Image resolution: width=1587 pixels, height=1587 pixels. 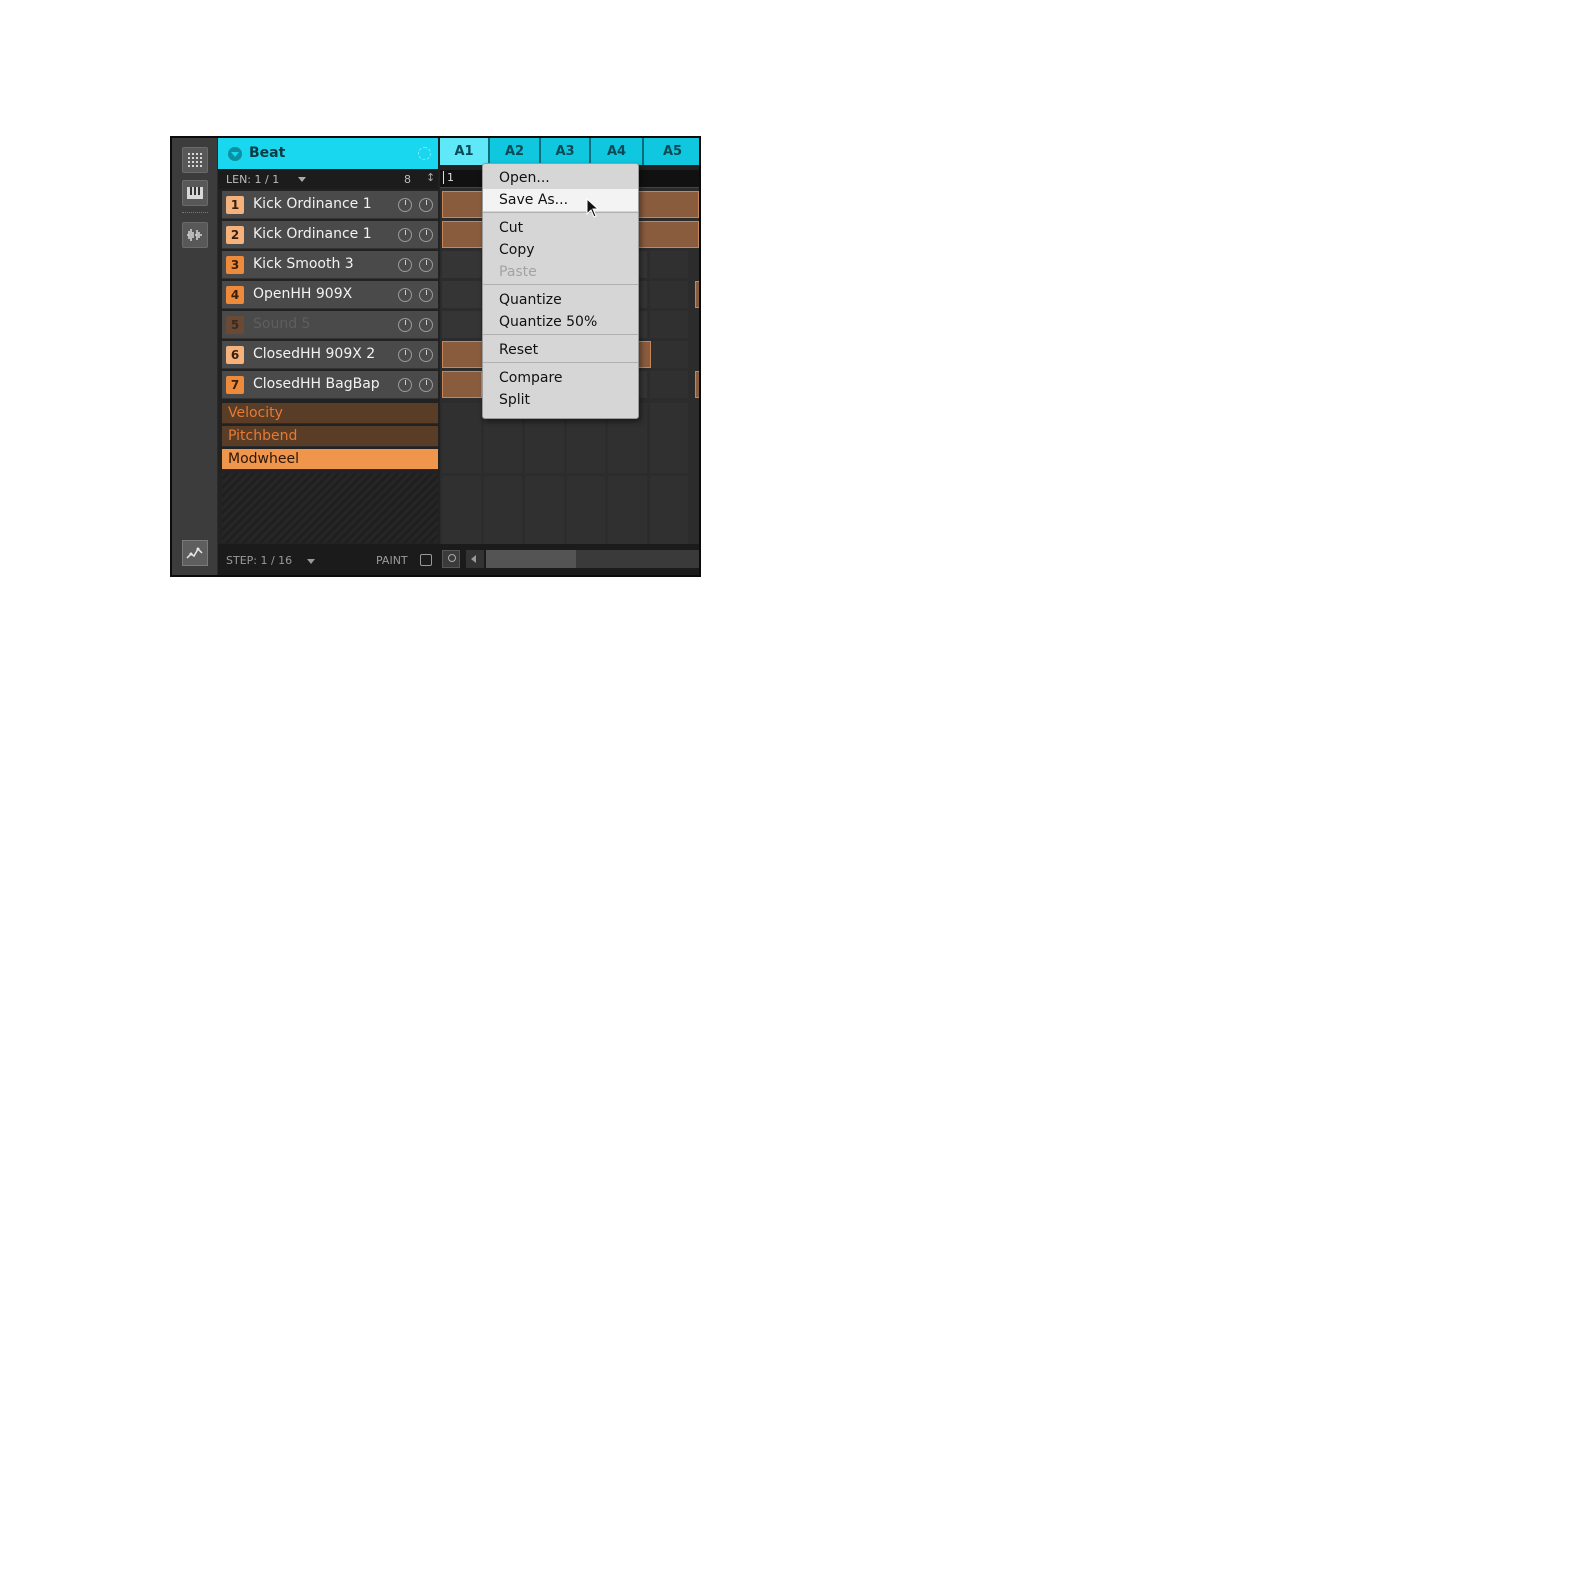 What do you see at coordinates (560, 250) in the screenshot?
I see `menu-item-copy: Copy` at bounding box center [560, 250].